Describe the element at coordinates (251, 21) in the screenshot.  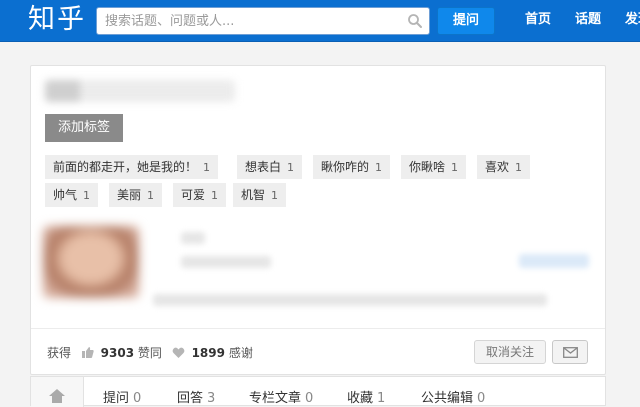
I see `search-input` at that location.